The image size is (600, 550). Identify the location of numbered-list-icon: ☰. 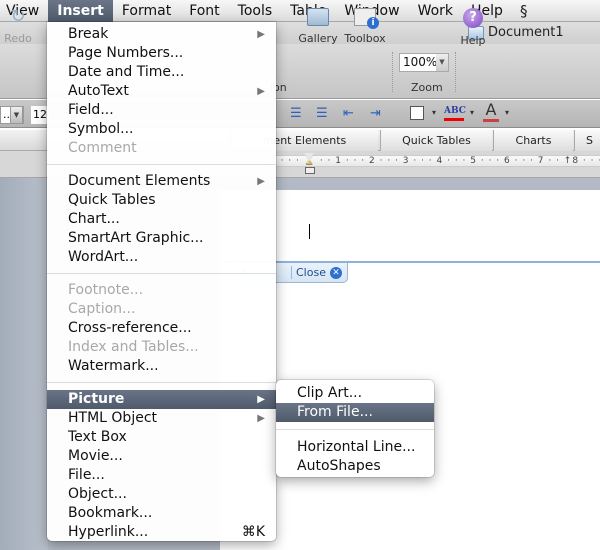
(296, 114).